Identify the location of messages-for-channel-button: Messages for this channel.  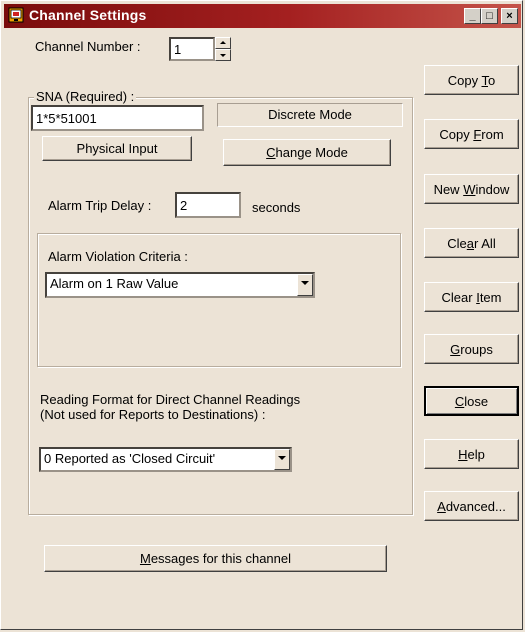
(215, 558).